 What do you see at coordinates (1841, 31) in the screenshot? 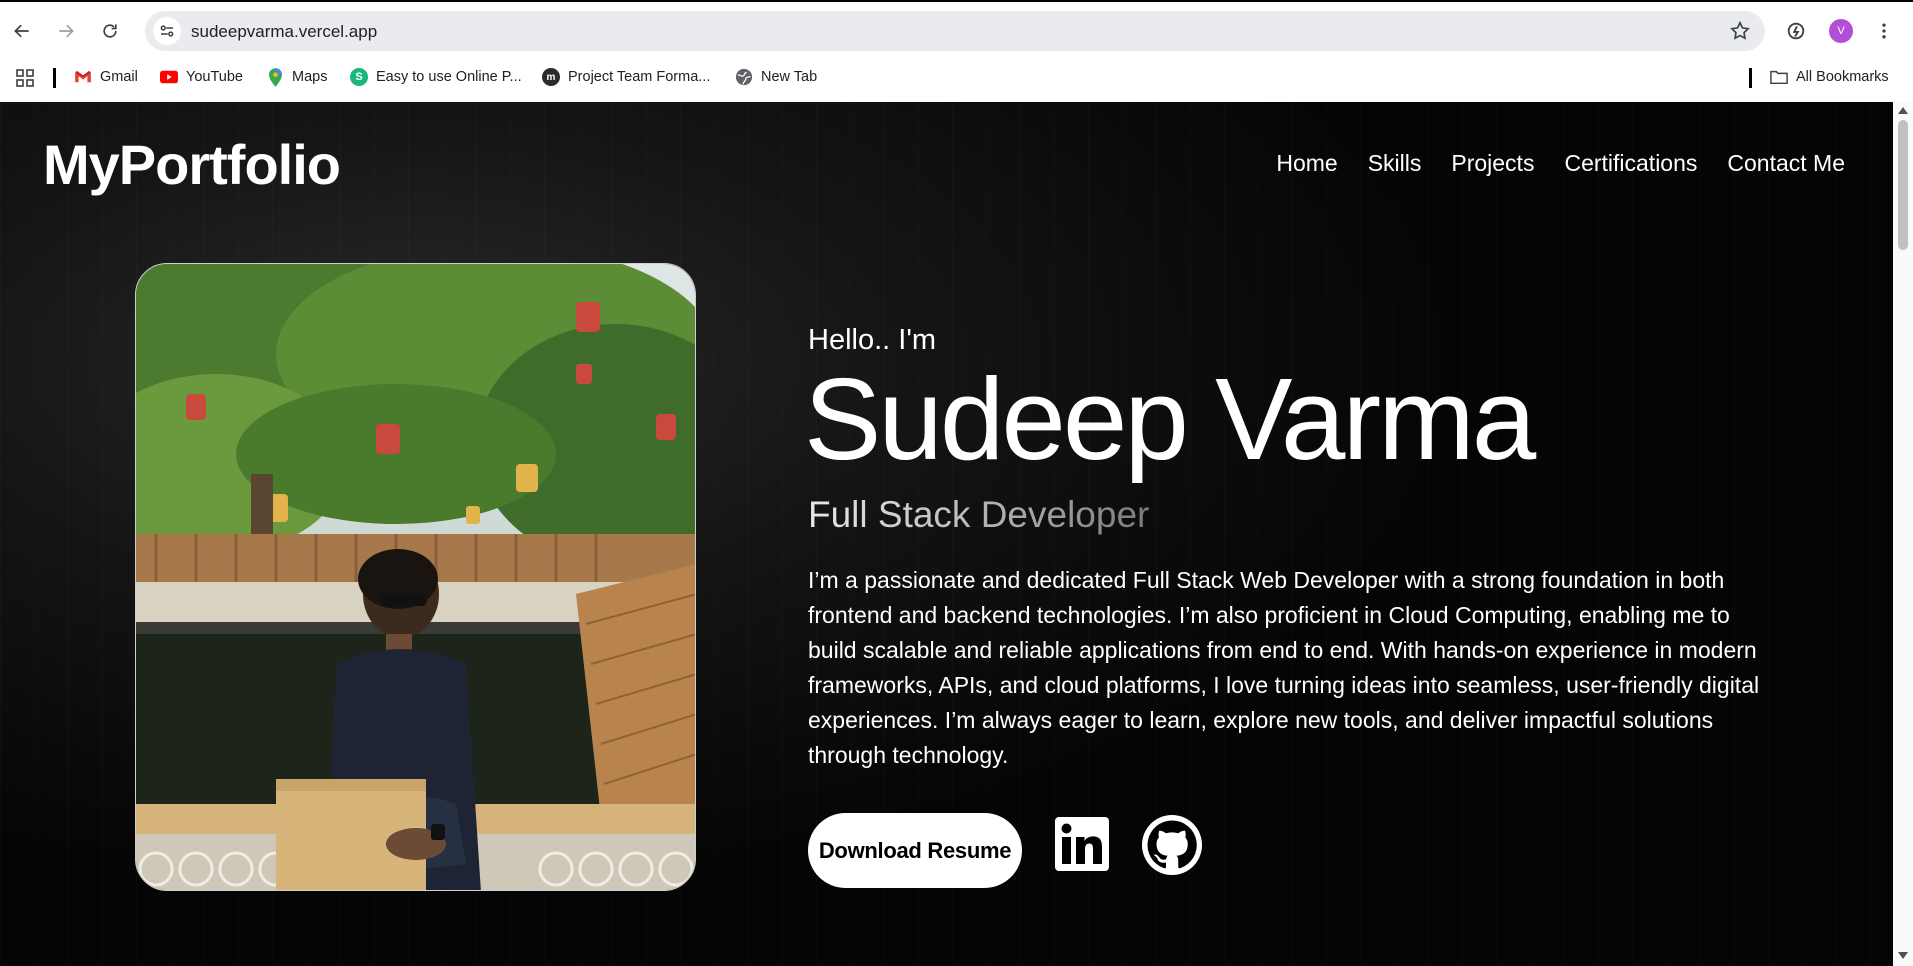
I see `profile-avatar: V` at bounding box center [1841, 31].